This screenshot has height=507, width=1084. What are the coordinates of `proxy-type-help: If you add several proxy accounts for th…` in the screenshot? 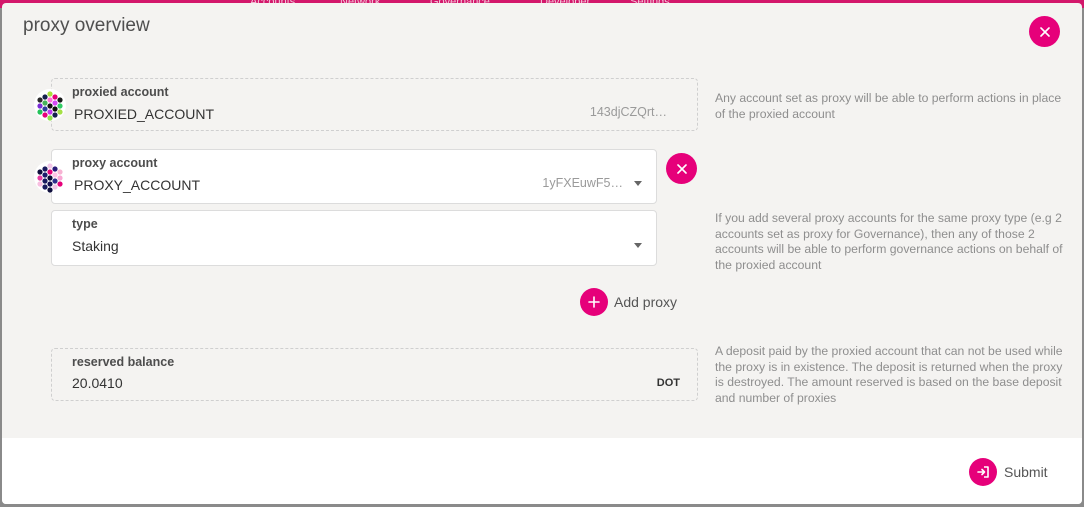 It's located at (889, 241).